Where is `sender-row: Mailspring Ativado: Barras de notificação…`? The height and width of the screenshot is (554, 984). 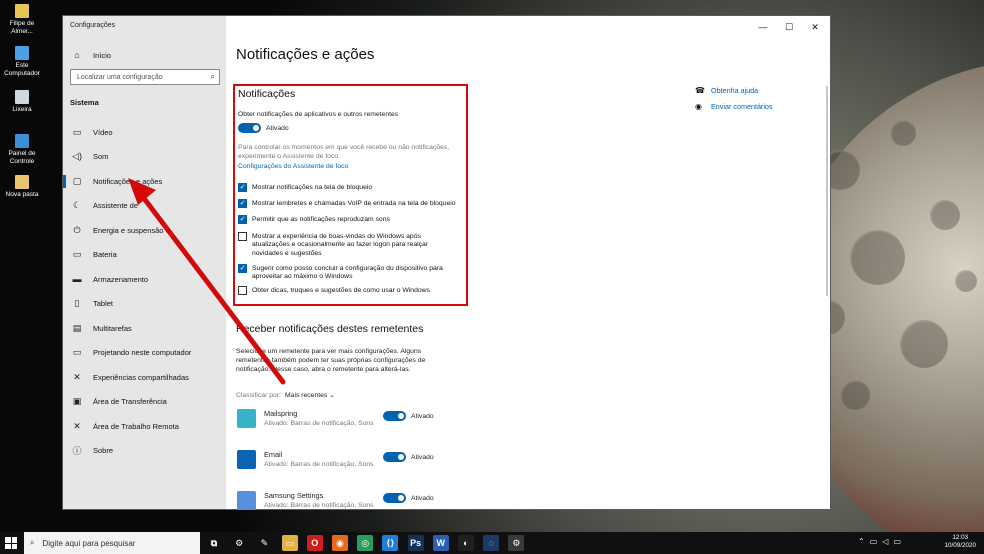
sender-row: Mailspring Ativado: Barras de notificação… is located at coordinates (346, 424).